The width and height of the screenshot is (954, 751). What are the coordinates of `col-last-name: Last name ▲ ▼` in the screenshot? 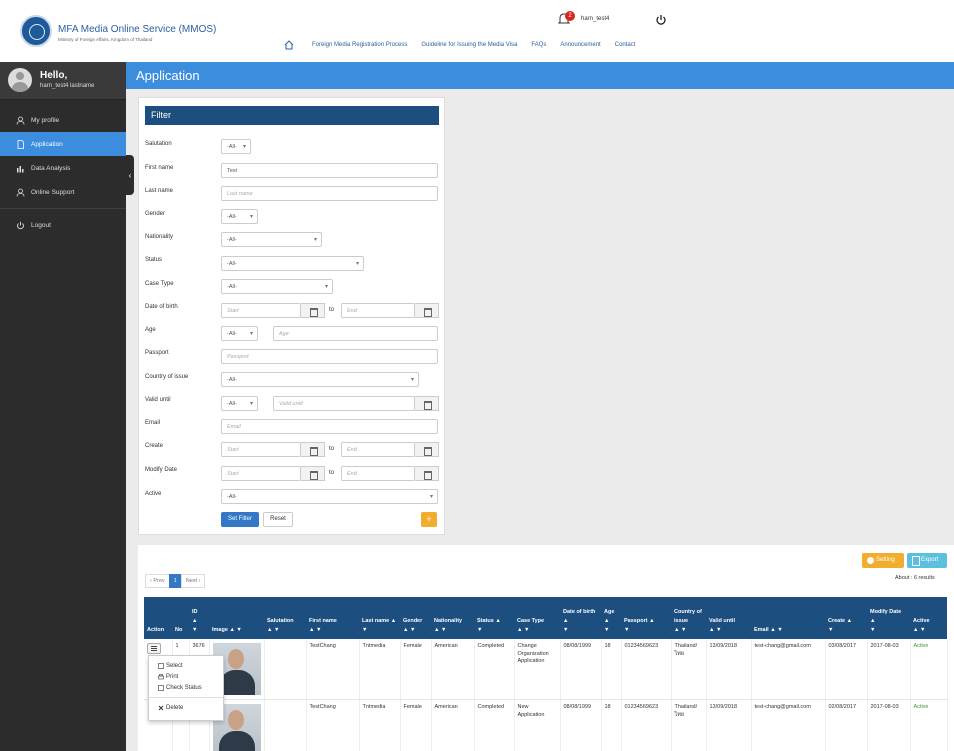 It's located at (379, 618).